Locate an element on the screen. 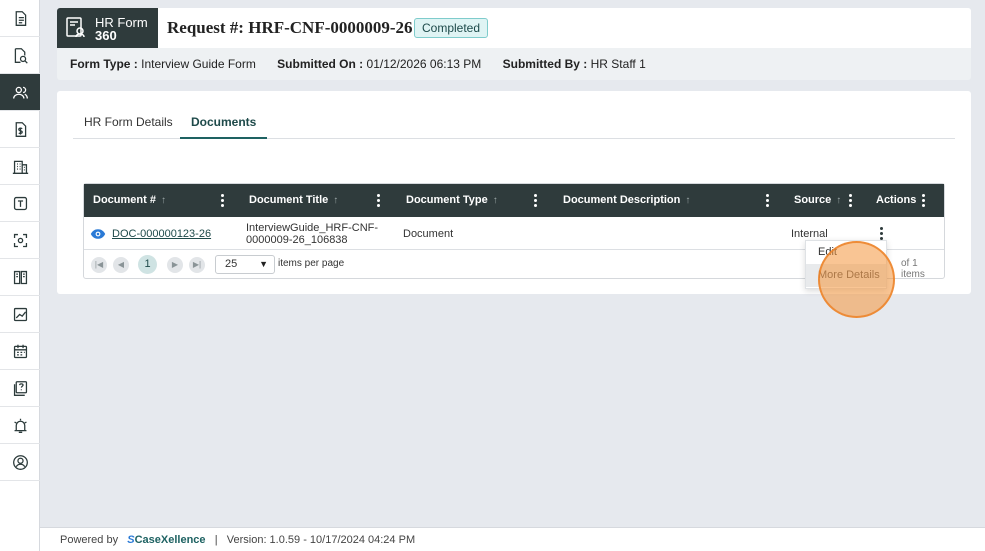 Image resolution: width=985 pixels, height=551 pixels. help-pages-icon is located at coordinates (20, 388).